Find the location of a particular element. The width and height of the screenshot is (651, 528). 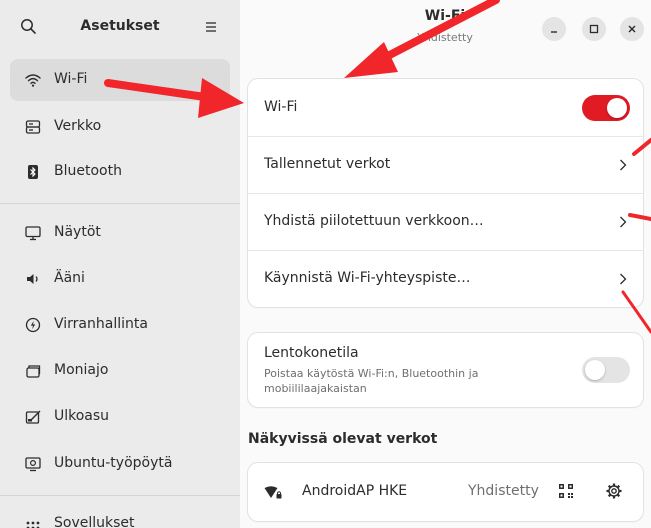

sidebar-item-bluetooth: Bluetooth is located at coordinates (120, 172).